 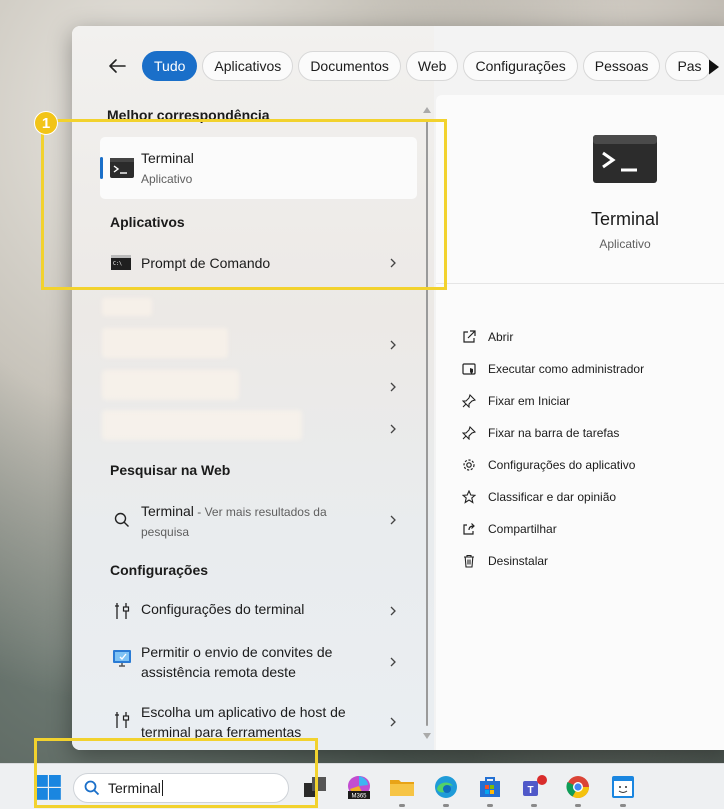 I want to click on microsoft-365-icon: M365, so click(x=359, y=787).